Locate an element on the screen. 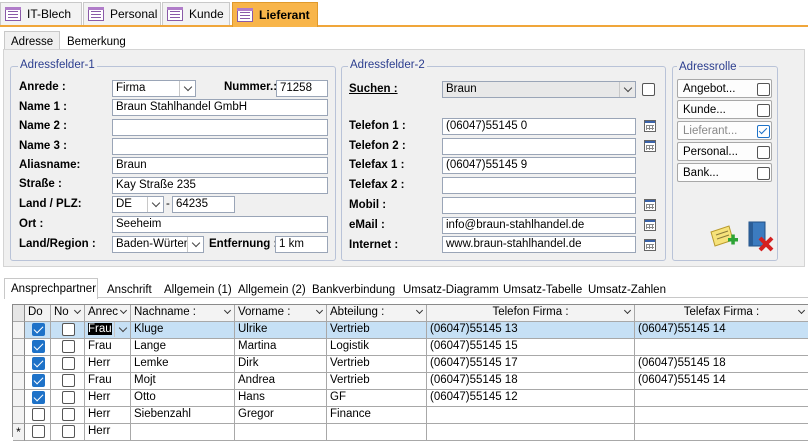 This screenshot has height=441, width=808. cell-abteilung is located at coordinates (377, 432).